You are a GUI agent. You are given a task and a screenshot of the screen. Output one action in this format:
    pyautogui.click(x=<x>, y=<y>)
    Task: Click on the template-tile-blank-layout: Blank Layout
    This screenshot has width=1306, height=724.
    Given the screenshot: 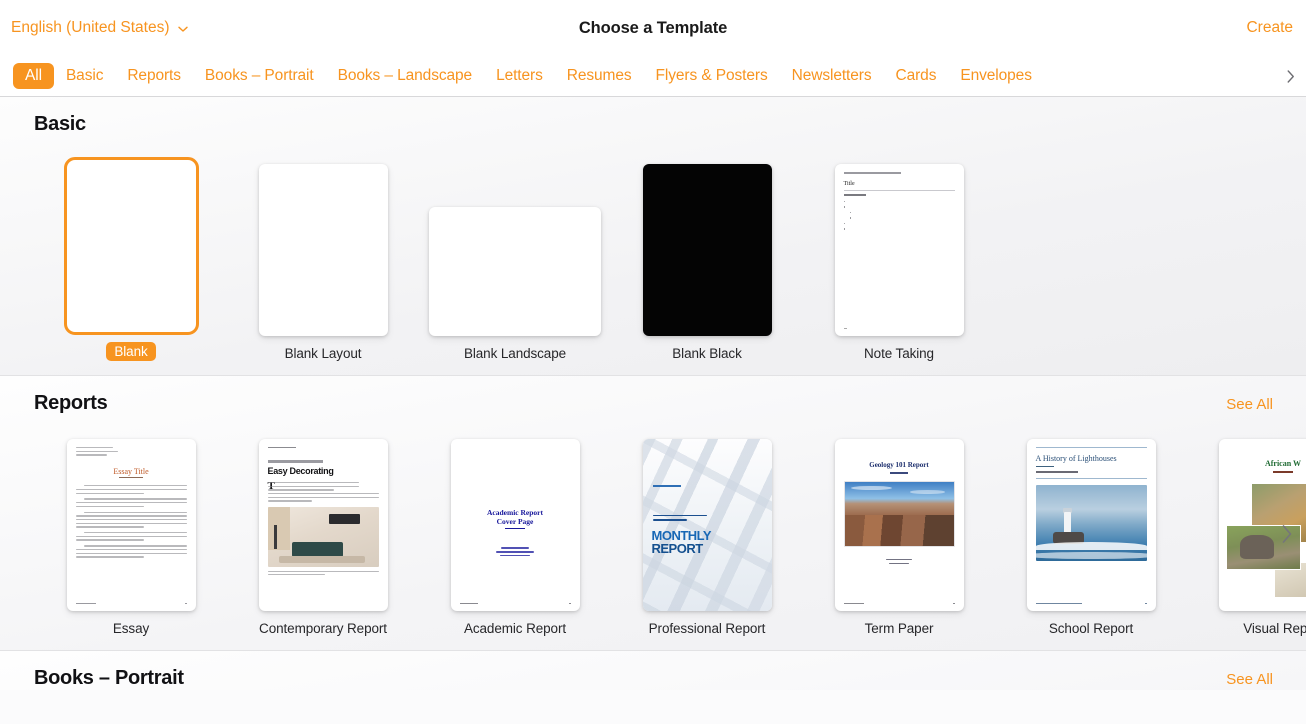 What is the action you would take?
    pyautogui.click(x=323, y=258)
    